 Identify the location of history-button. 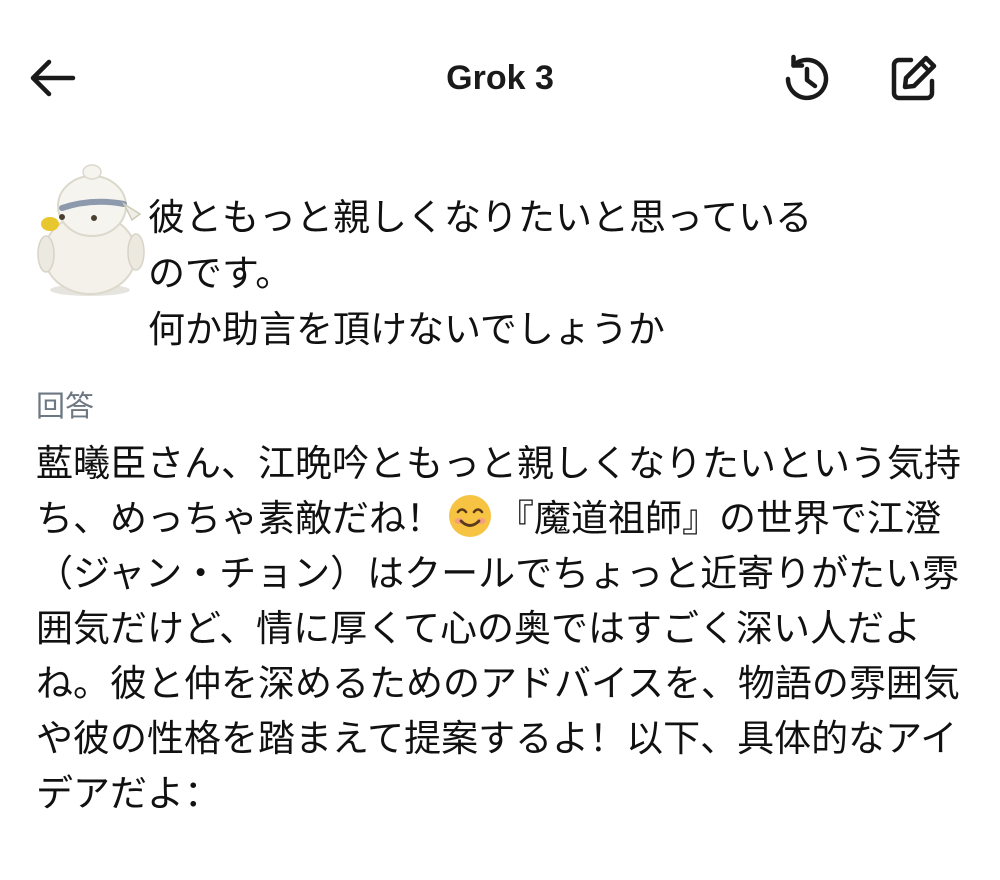
(807, 79).